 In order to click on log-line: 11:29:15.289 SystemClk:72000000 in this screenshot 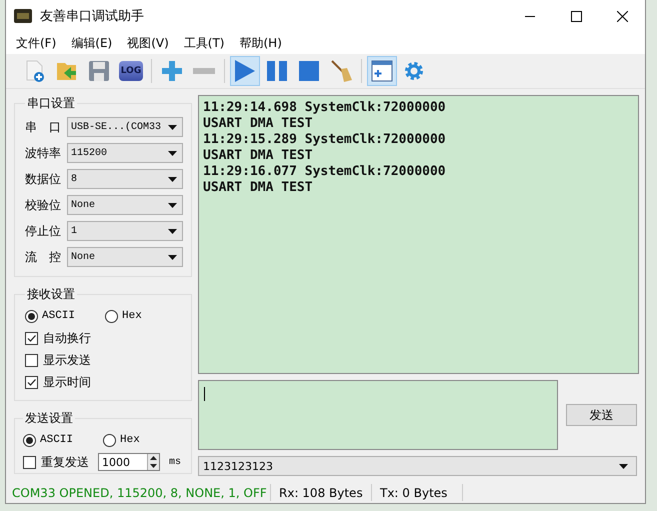, I will do `click(325, 140)`.